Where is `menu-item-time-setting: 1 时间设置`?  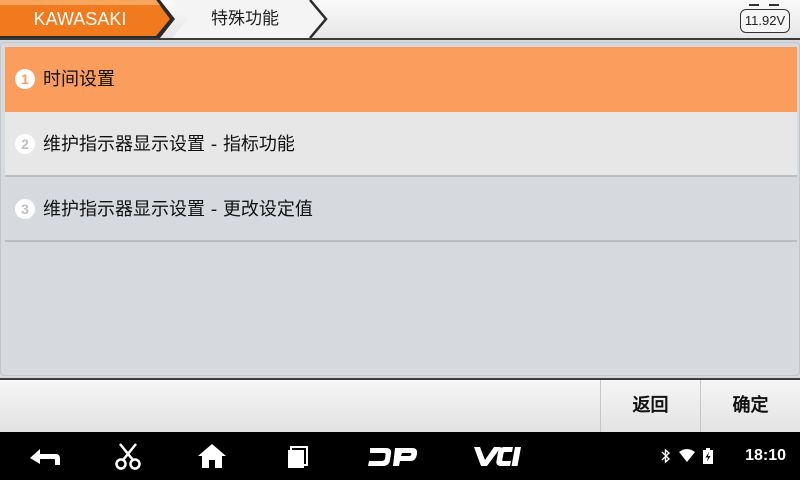 menu-item-time-setting: 1 时间设置 is located at coordinates (401, 79).